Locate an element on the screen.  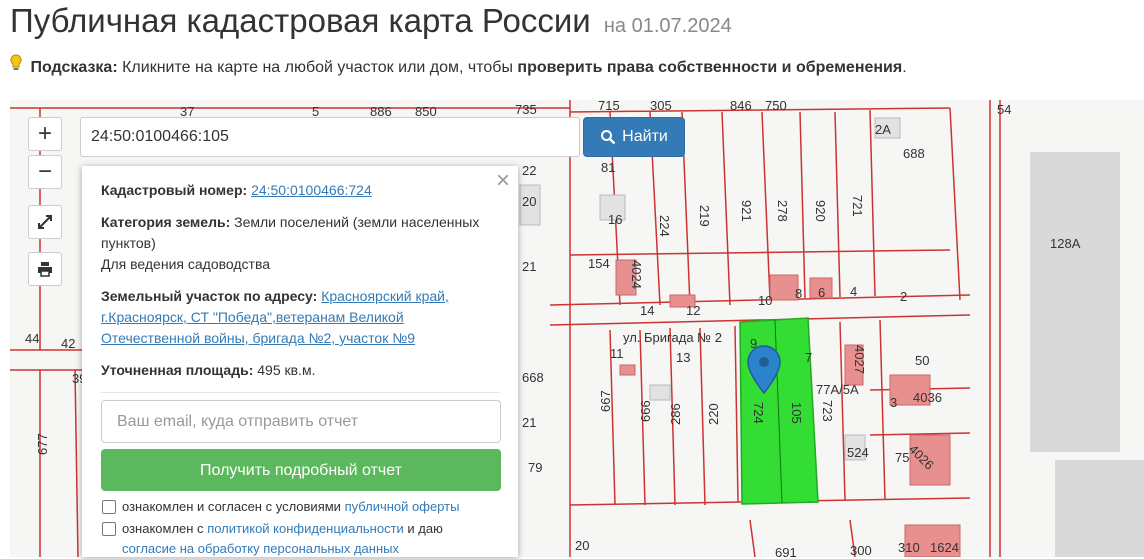
public-offer-link: публичной оферты is located at coordinates (402, 506).